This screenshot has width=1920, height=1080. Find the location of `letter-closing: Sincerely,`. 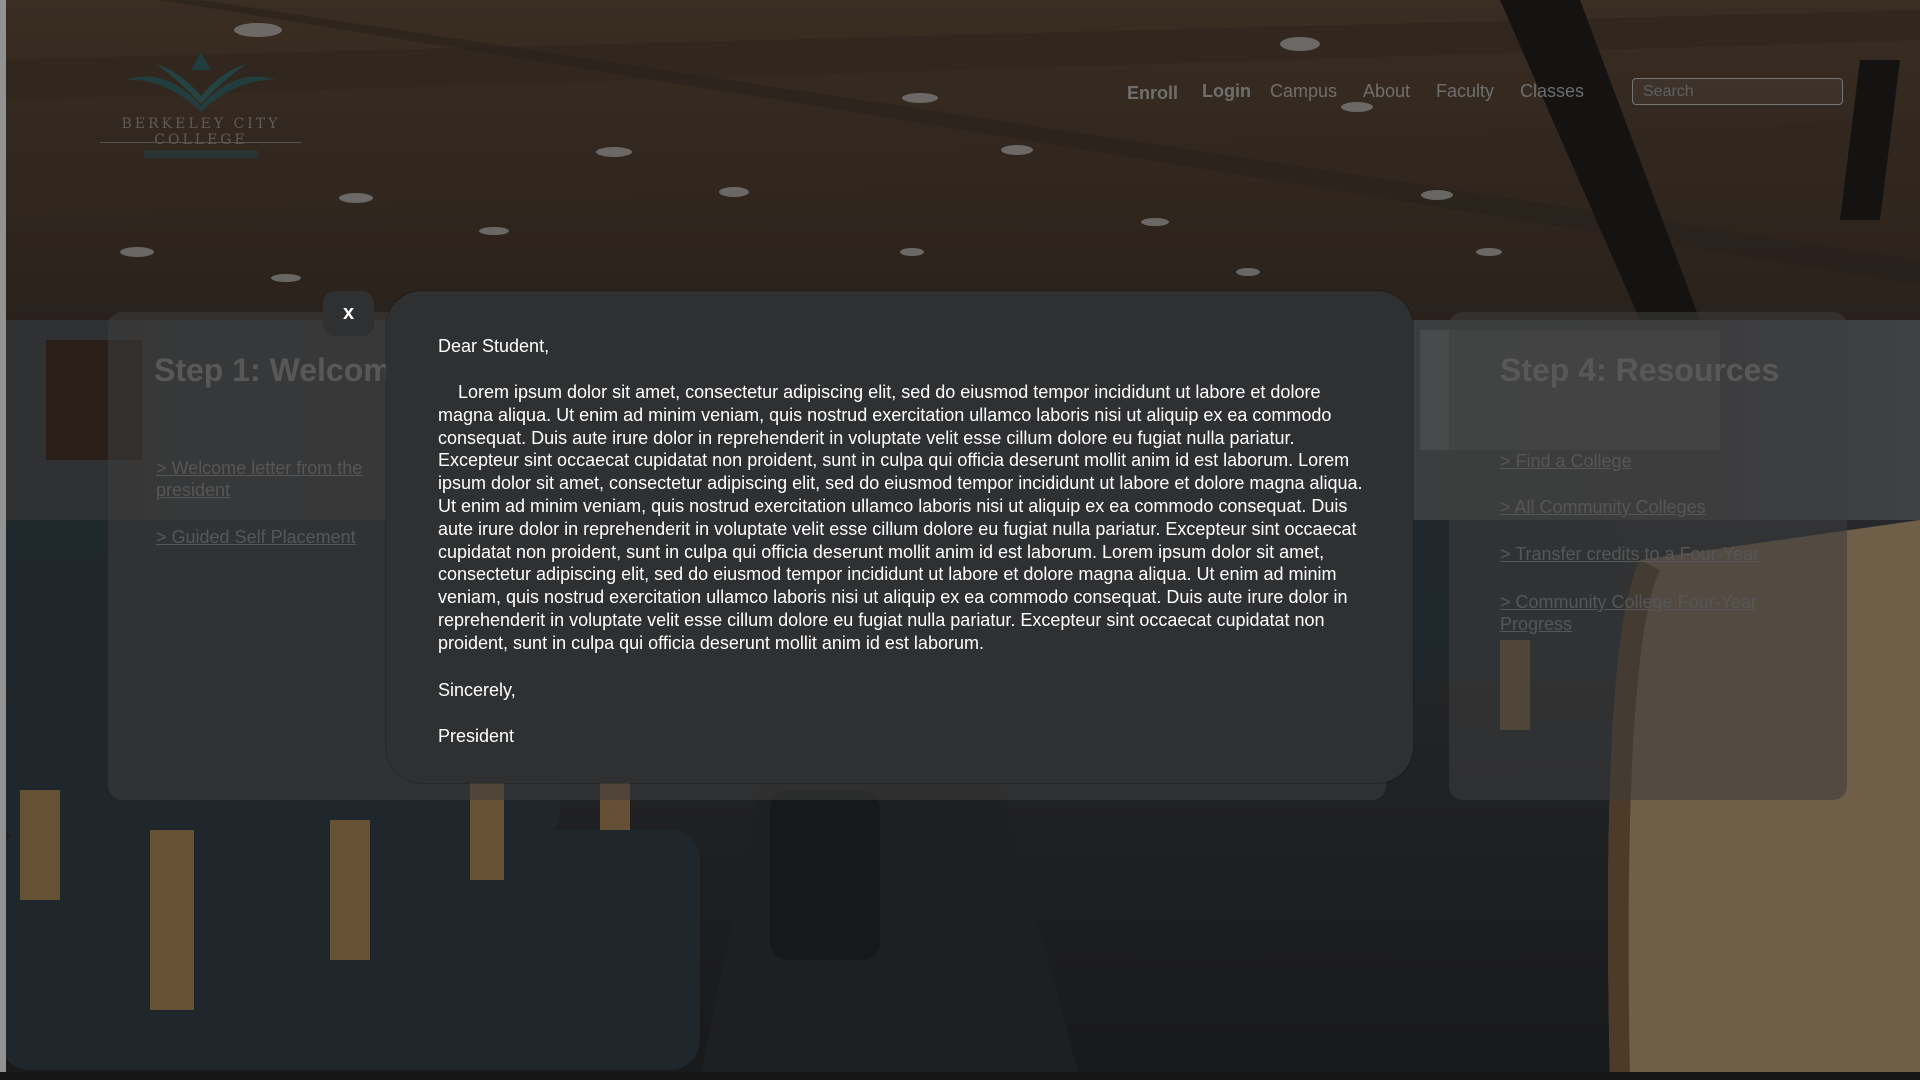

letter-closing: Sincerely, is located at coordinates (477, 690).